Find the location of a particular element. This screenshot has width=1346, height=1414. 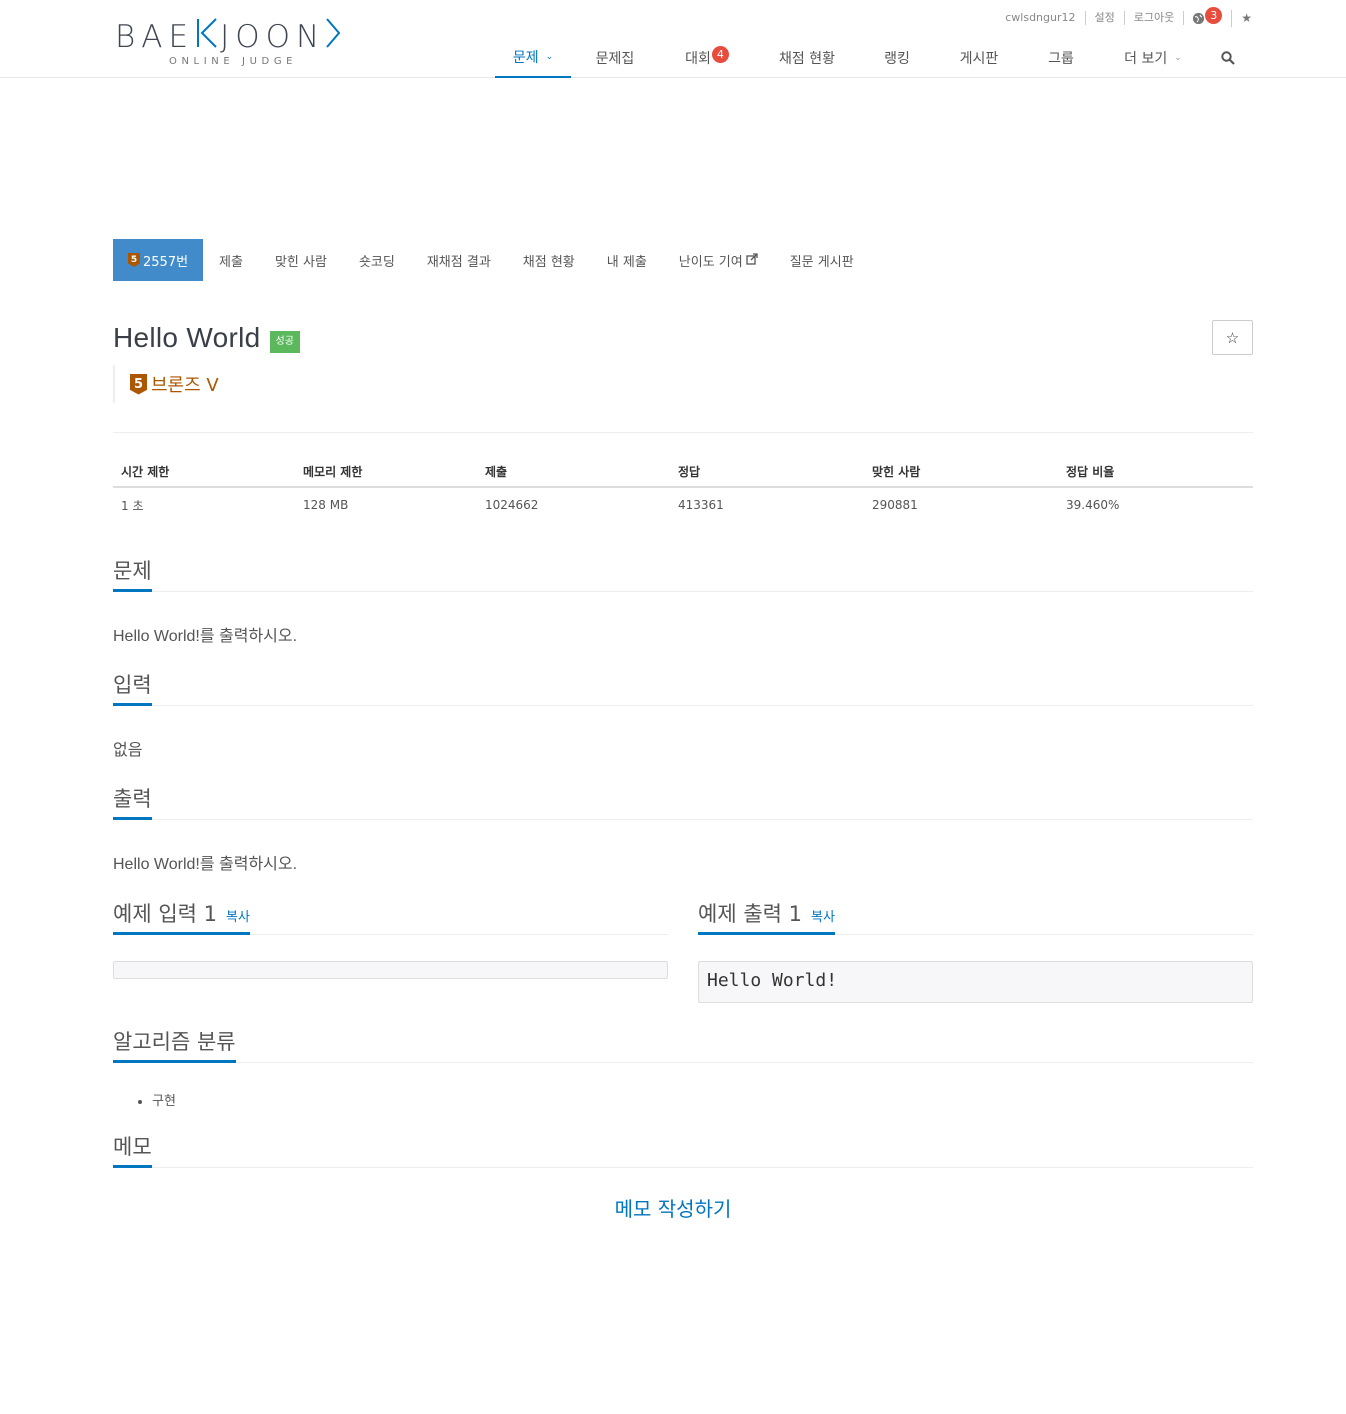

settings-link: 설정 is located at coordinates (1105, 18).